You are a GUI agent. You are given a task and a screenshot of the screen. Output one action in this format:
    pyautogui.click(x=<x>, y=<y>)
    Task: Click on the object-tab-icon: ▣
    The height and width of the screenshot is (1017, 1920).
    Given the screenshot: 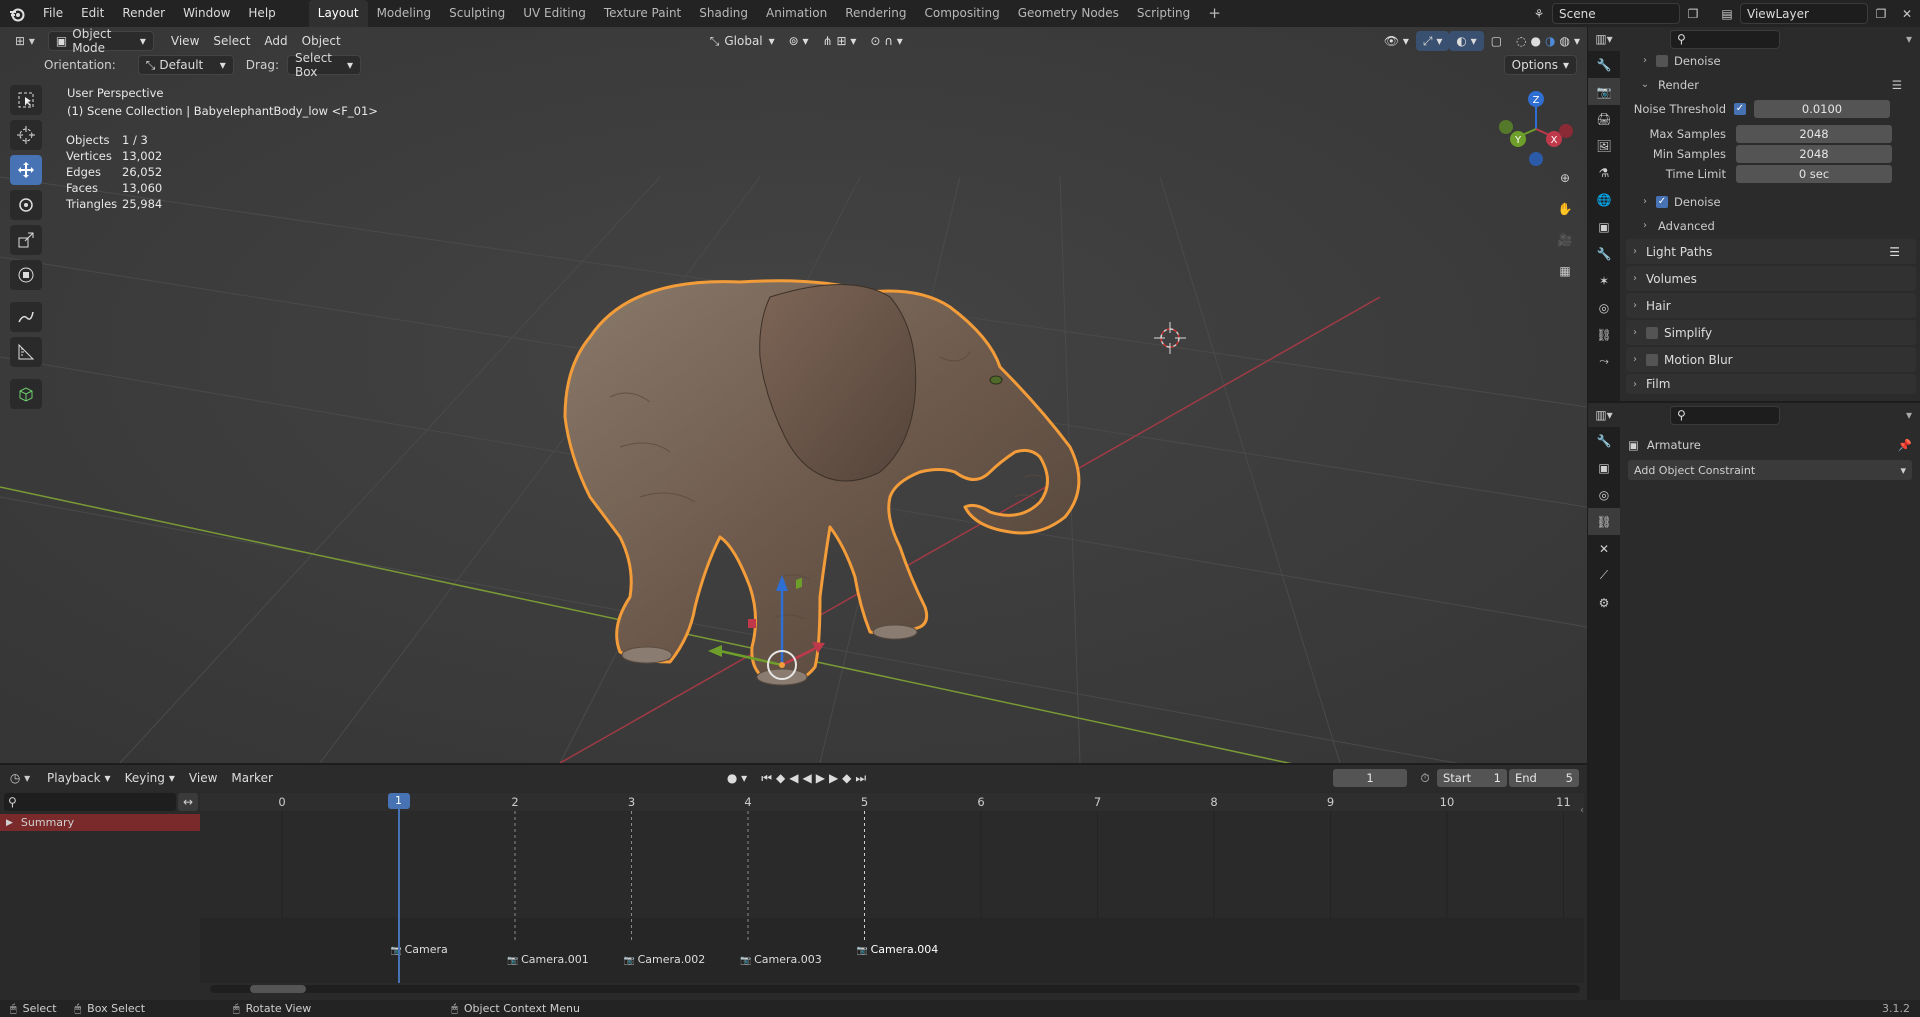 What is the action you would take?
    pyautogui.click(x=1604, y=226)
    